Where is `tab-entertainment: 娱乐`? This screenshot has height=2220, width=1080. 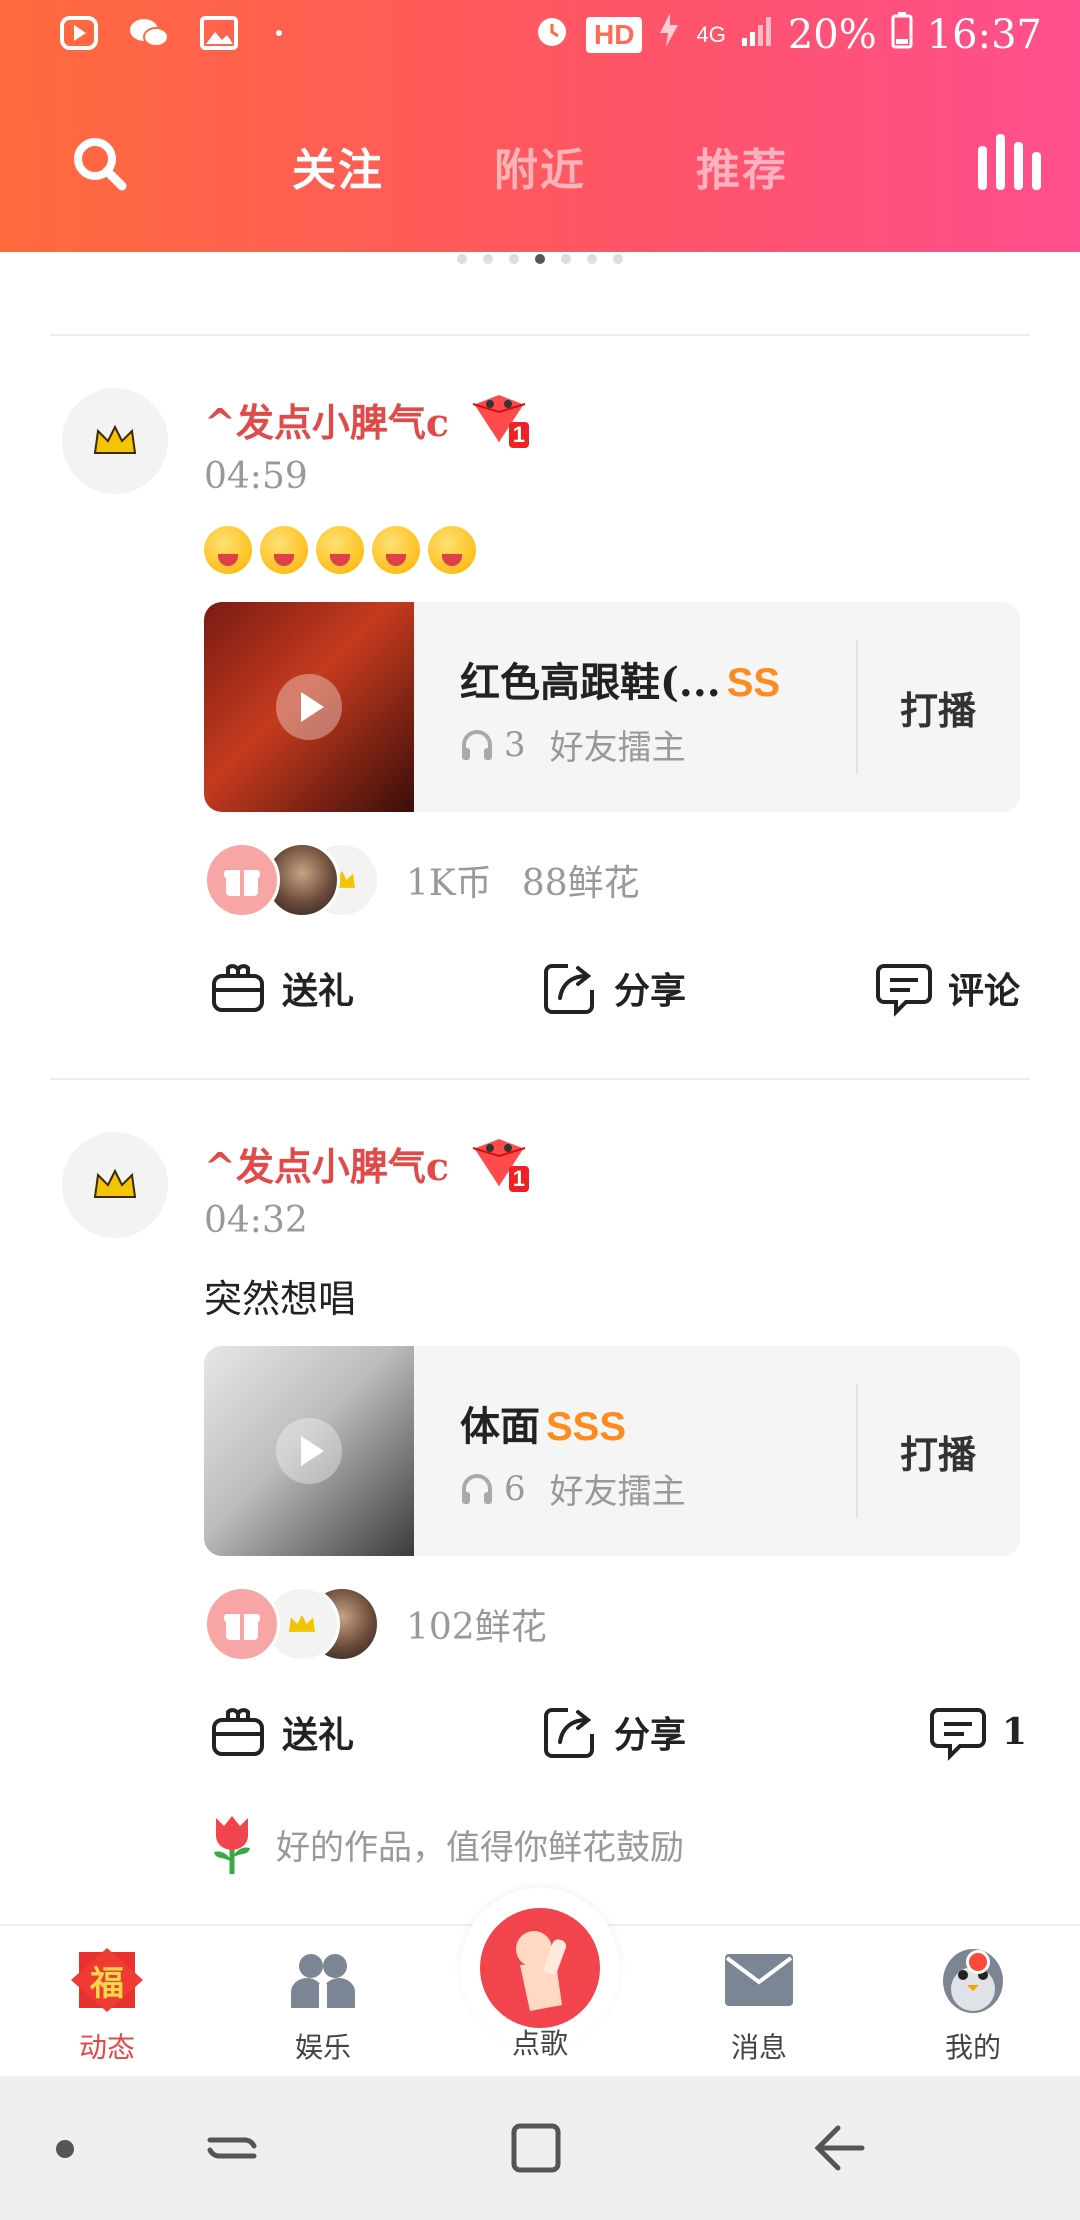
tab-entertainment: 娱乐 is located at coordinates (323, 2005).